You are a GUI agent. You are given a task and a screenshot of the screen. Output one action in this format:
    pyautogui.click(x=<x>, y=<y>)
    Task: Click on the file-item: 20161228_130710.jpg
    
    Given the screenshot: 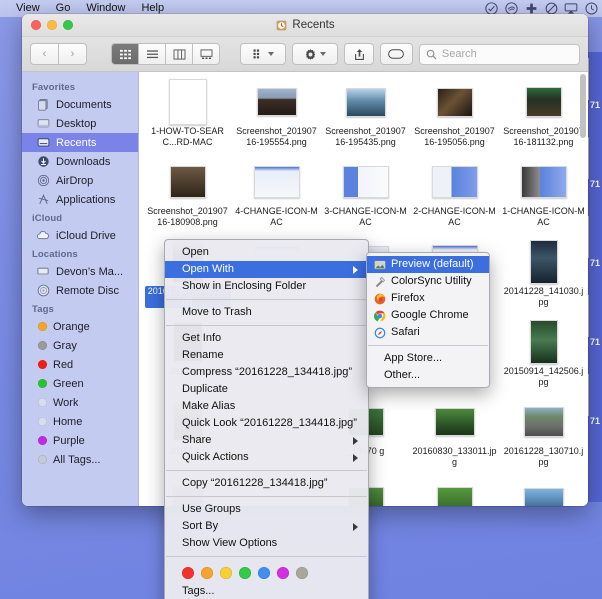 What is the action you would take?
    pyautogui.click(x=543, y=440)
    